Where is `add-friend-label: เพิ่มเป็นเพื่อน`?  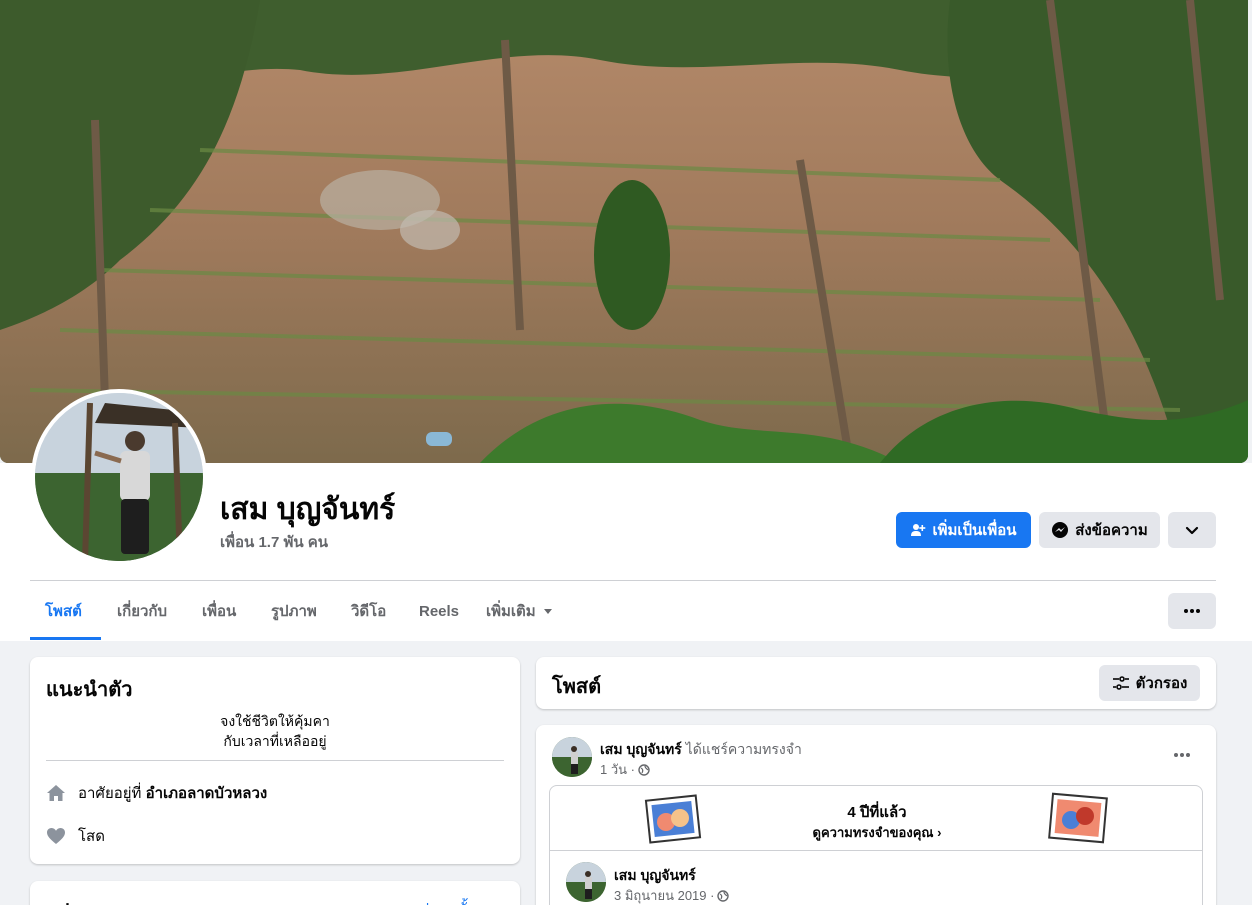
add-friend-label: เพิ่มเป็นเพื่อน is located at coordinates (974, 530).